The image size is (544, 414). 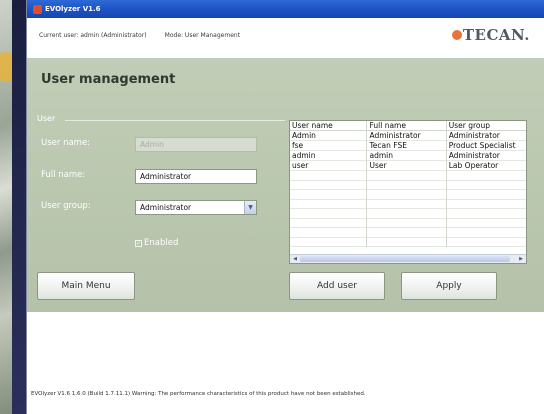 What do you see at coordinates (405, 259) in the screenshot?
I see `scrollbar-thumb` at bounding box center [405, 259].